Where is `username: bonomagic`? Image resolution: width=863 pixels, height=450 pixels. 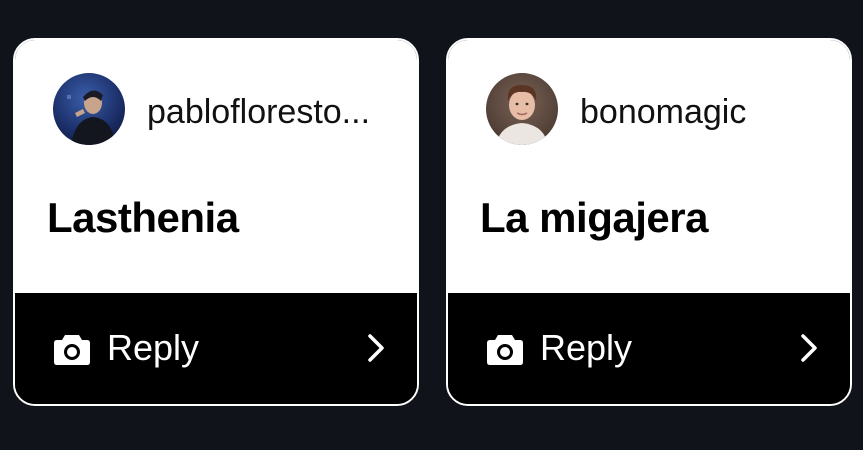 username: bonomagic is located at coordinates (705, 112).